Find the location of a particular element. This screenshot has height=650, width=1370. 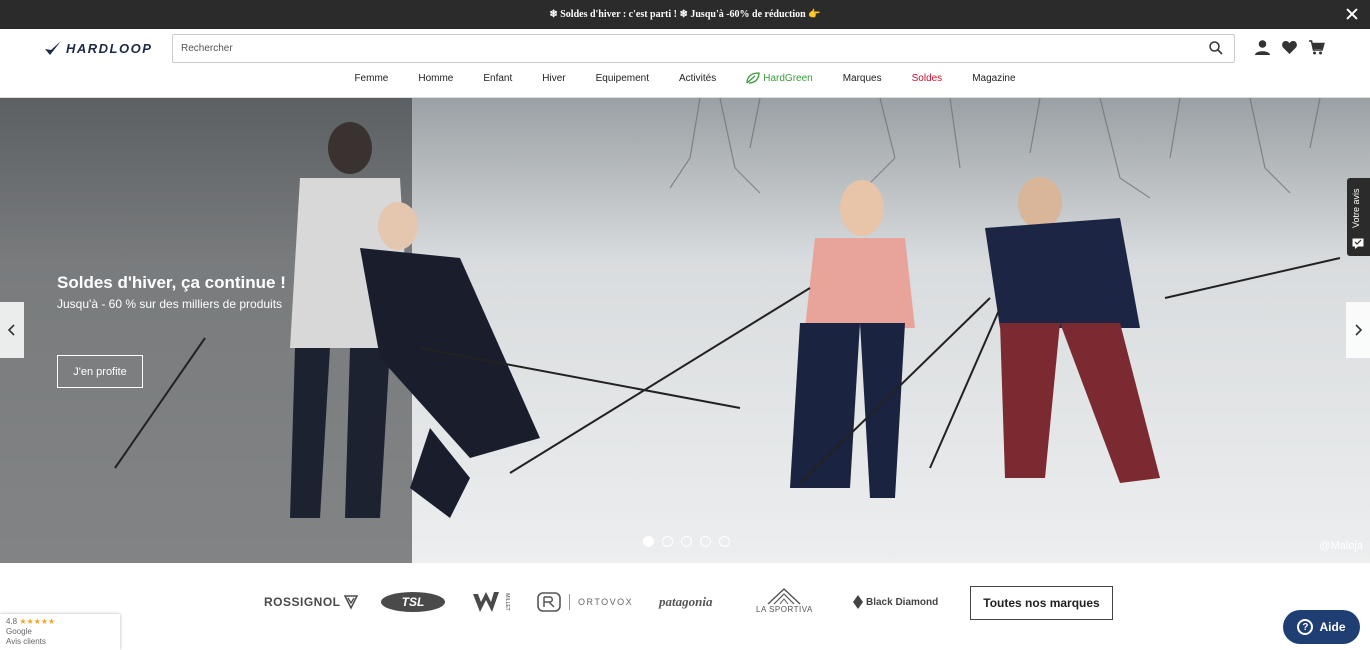

brand-black-diamond: Black Diamond is located at coordinates (895, 602).